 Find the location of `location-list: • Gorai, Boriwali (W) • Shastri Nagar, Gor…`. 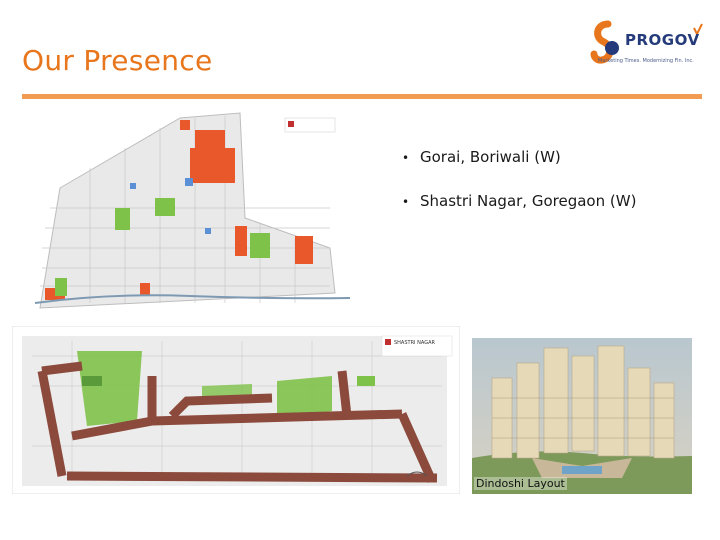

location-list: • Gorai, Boriwali (W) • Shastri Nagar, Gor… is located at coordinates (519, 192).